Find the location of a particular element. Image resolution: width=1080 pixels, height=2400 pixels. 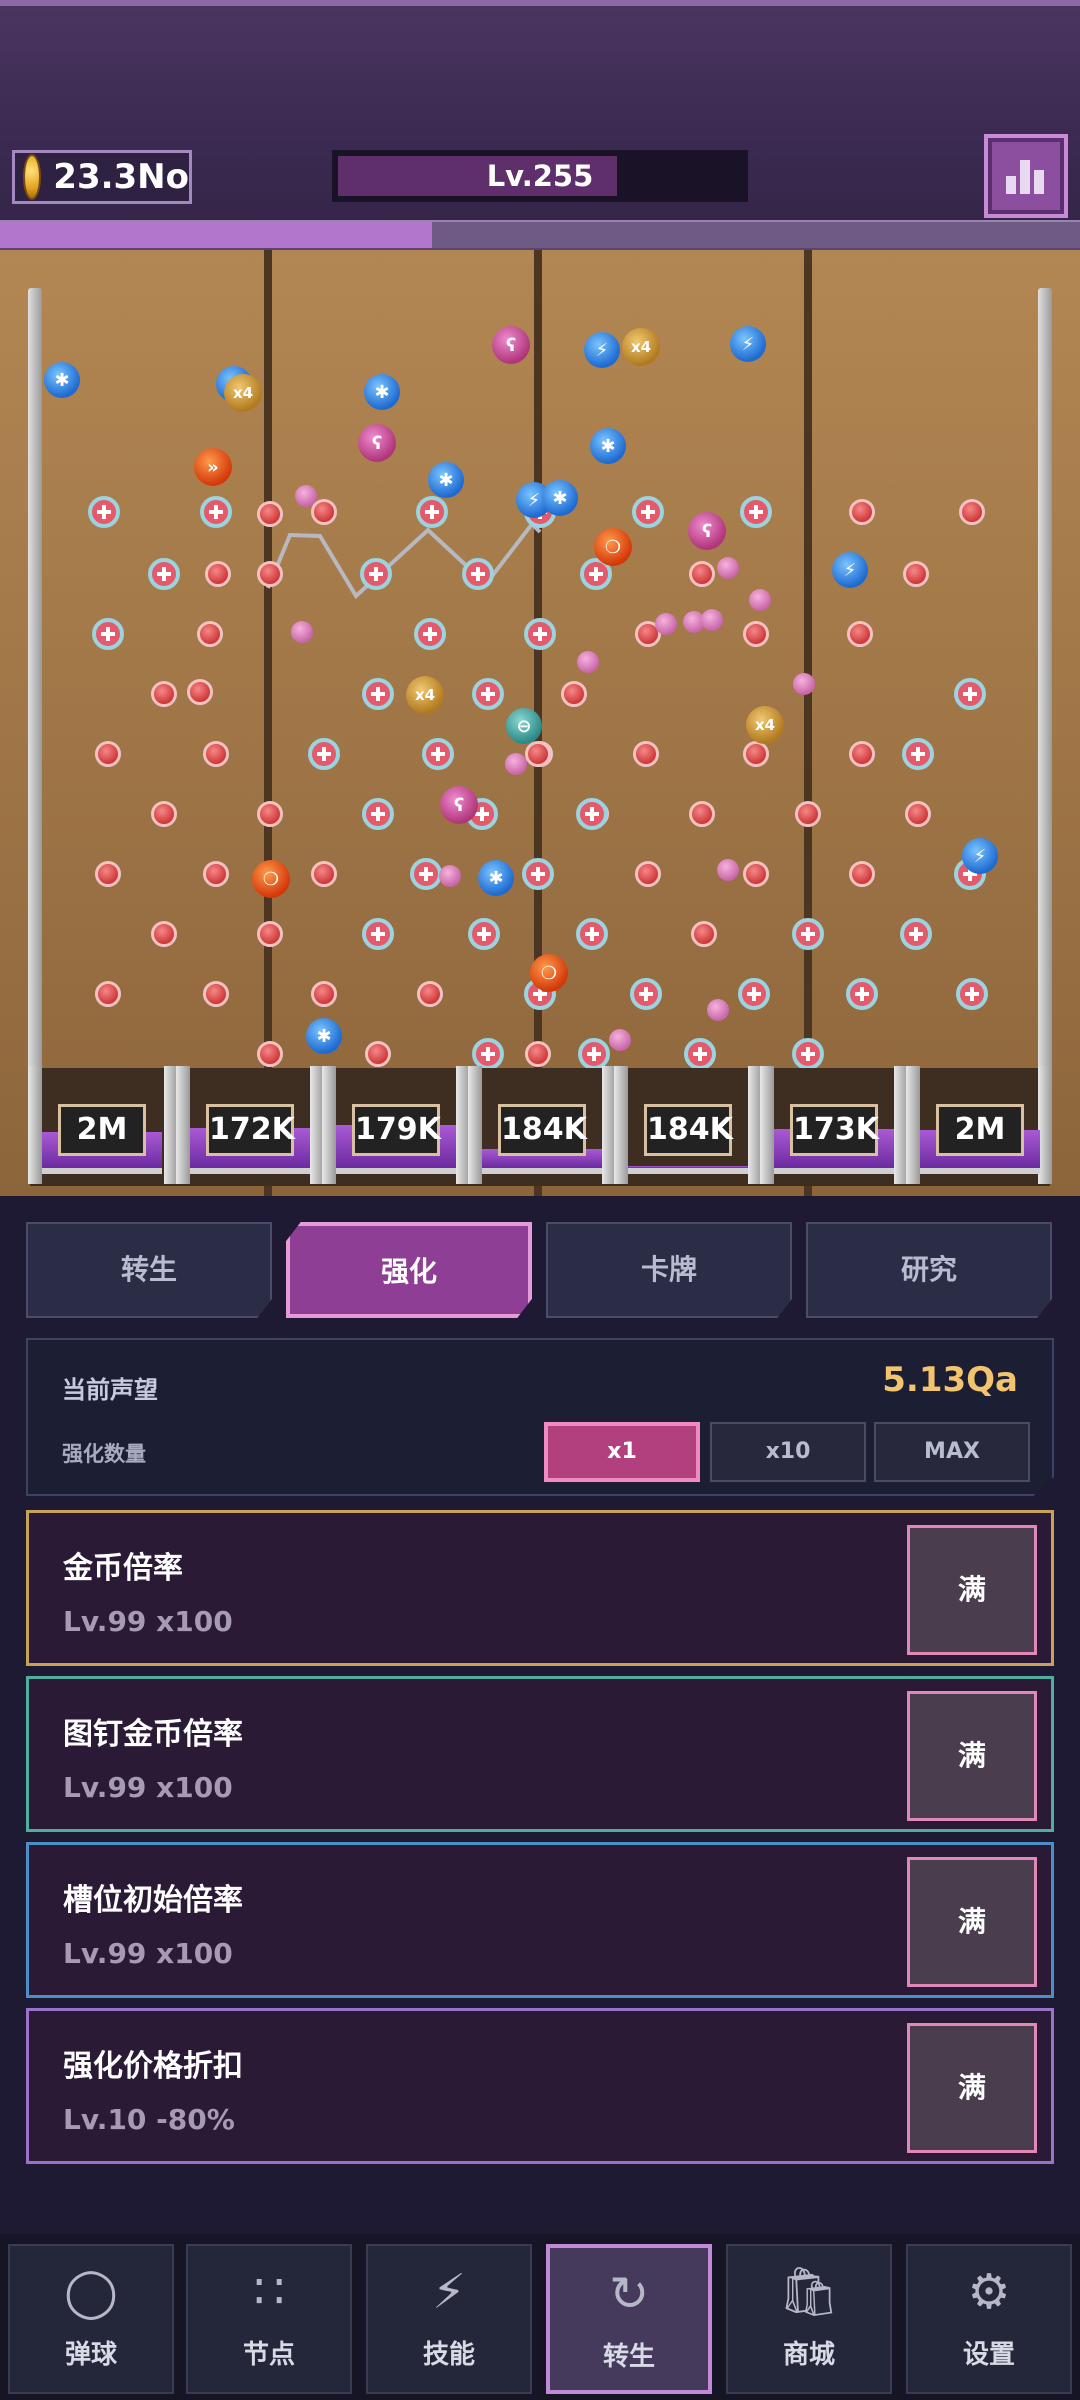

level-label: Lv.255 is located at coordinates (540, 176).